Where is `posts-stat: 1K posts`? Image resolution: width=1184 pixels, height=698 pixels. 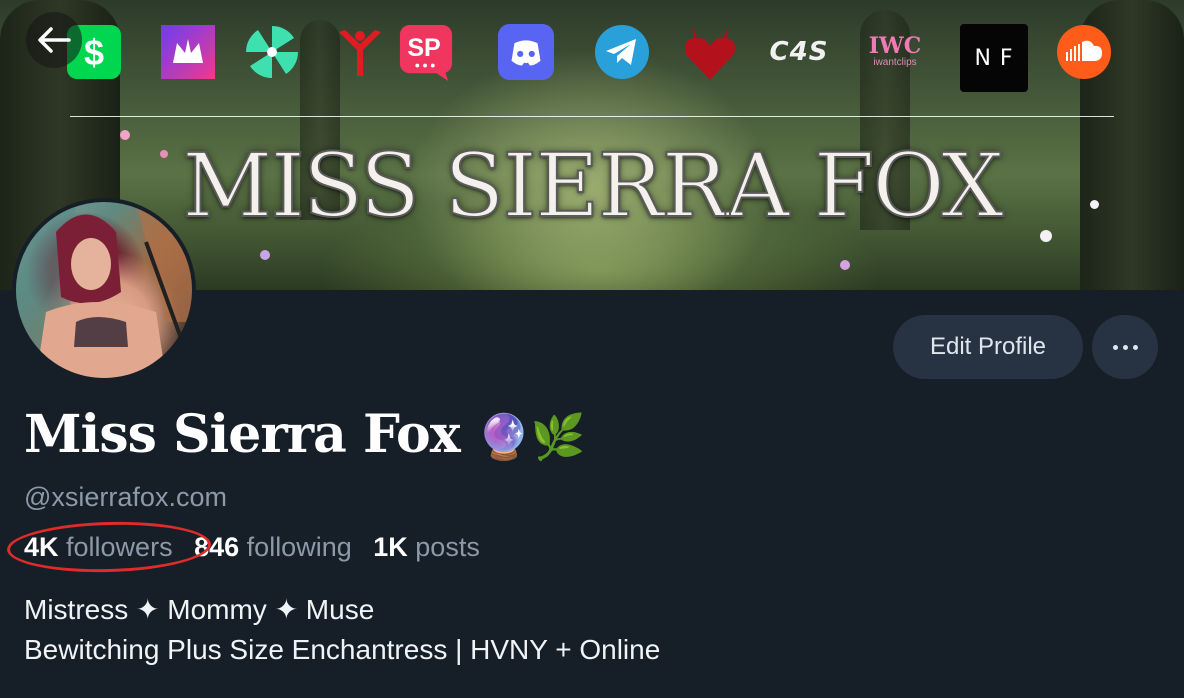 posts-stat: 1K posts is located at coordinates (426, 547).